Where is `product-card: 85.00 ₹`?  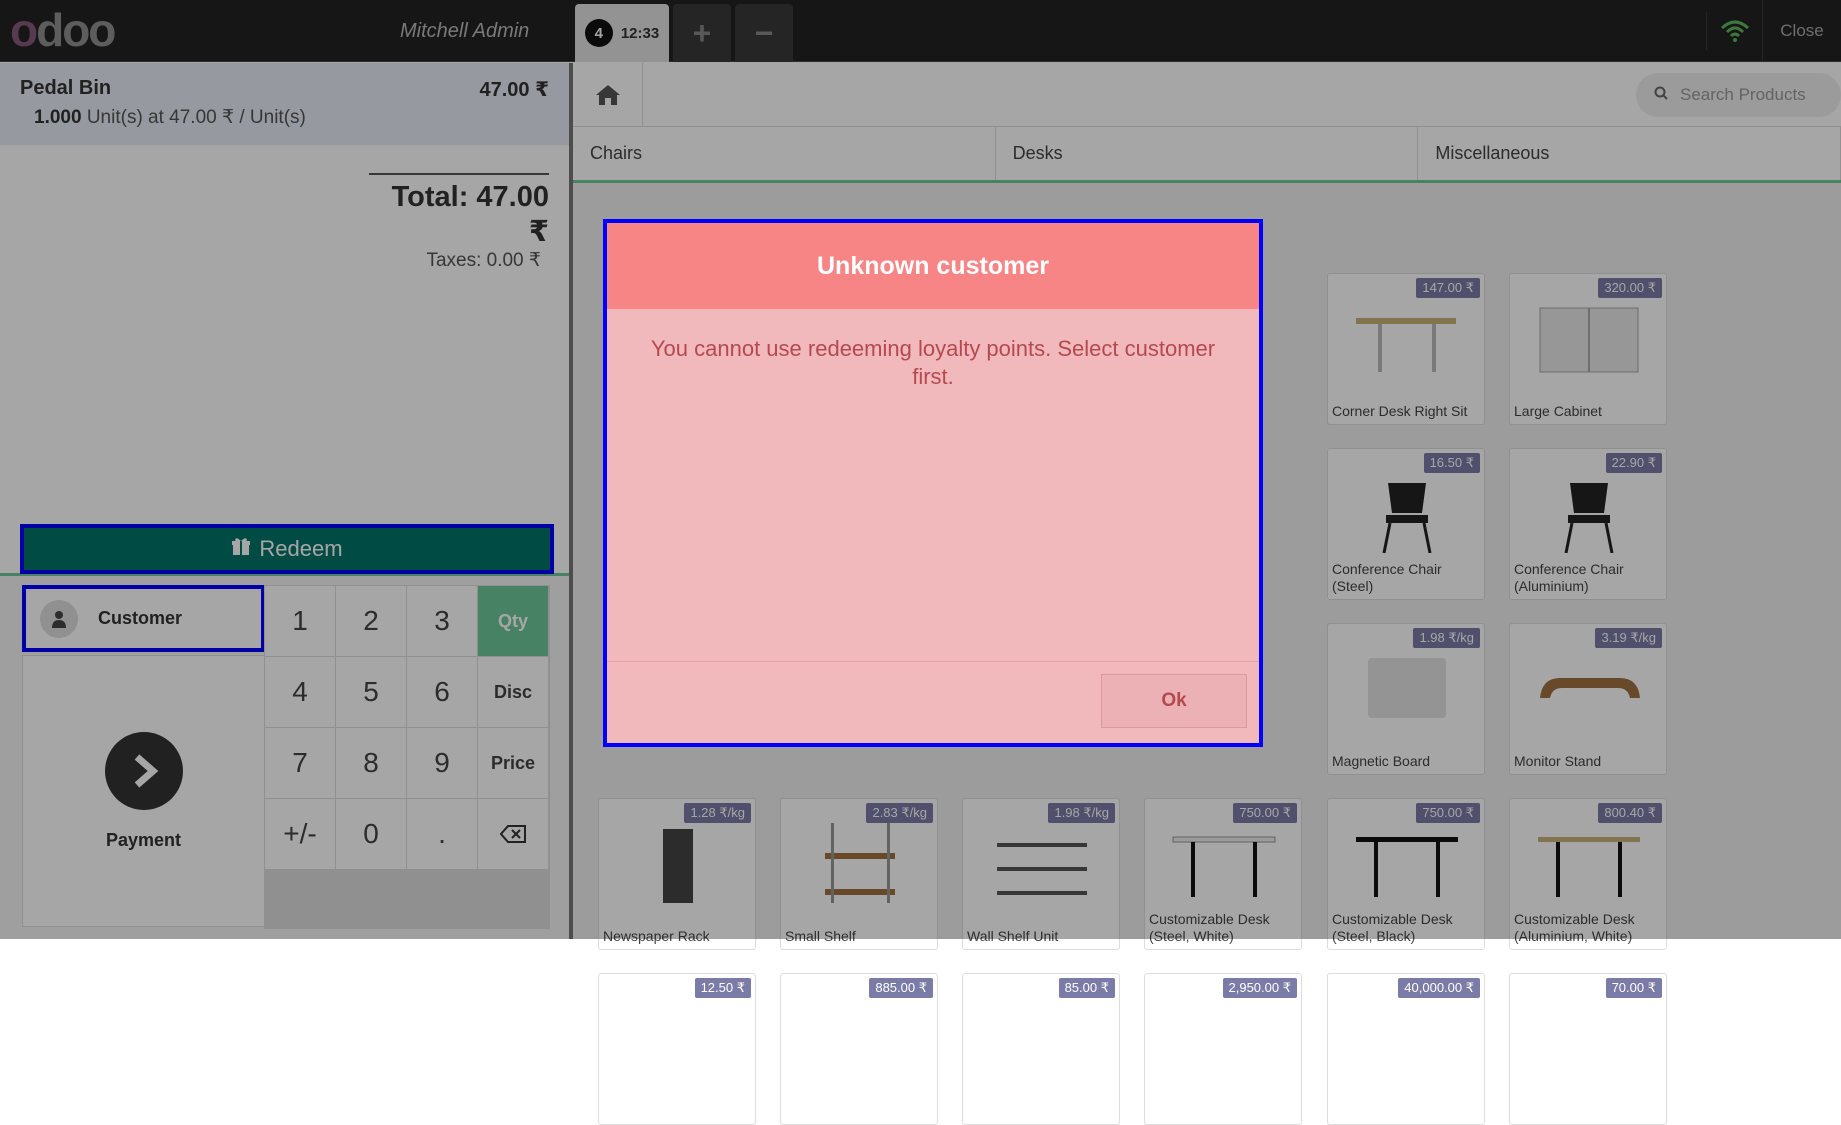
product-card: 85.00 ₹ is located at coordinates (1041, 1049).